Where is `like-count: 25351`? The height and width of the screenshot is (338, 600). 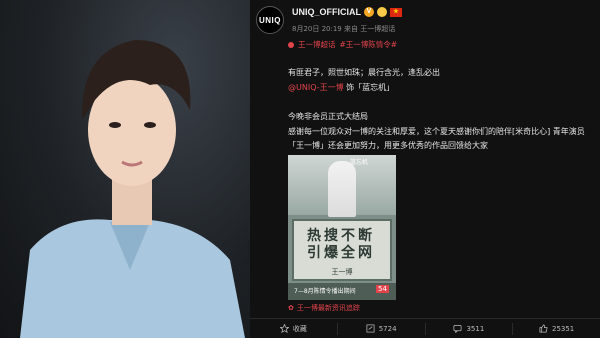
like-count: 25351 is located at coordinates (563, 328).